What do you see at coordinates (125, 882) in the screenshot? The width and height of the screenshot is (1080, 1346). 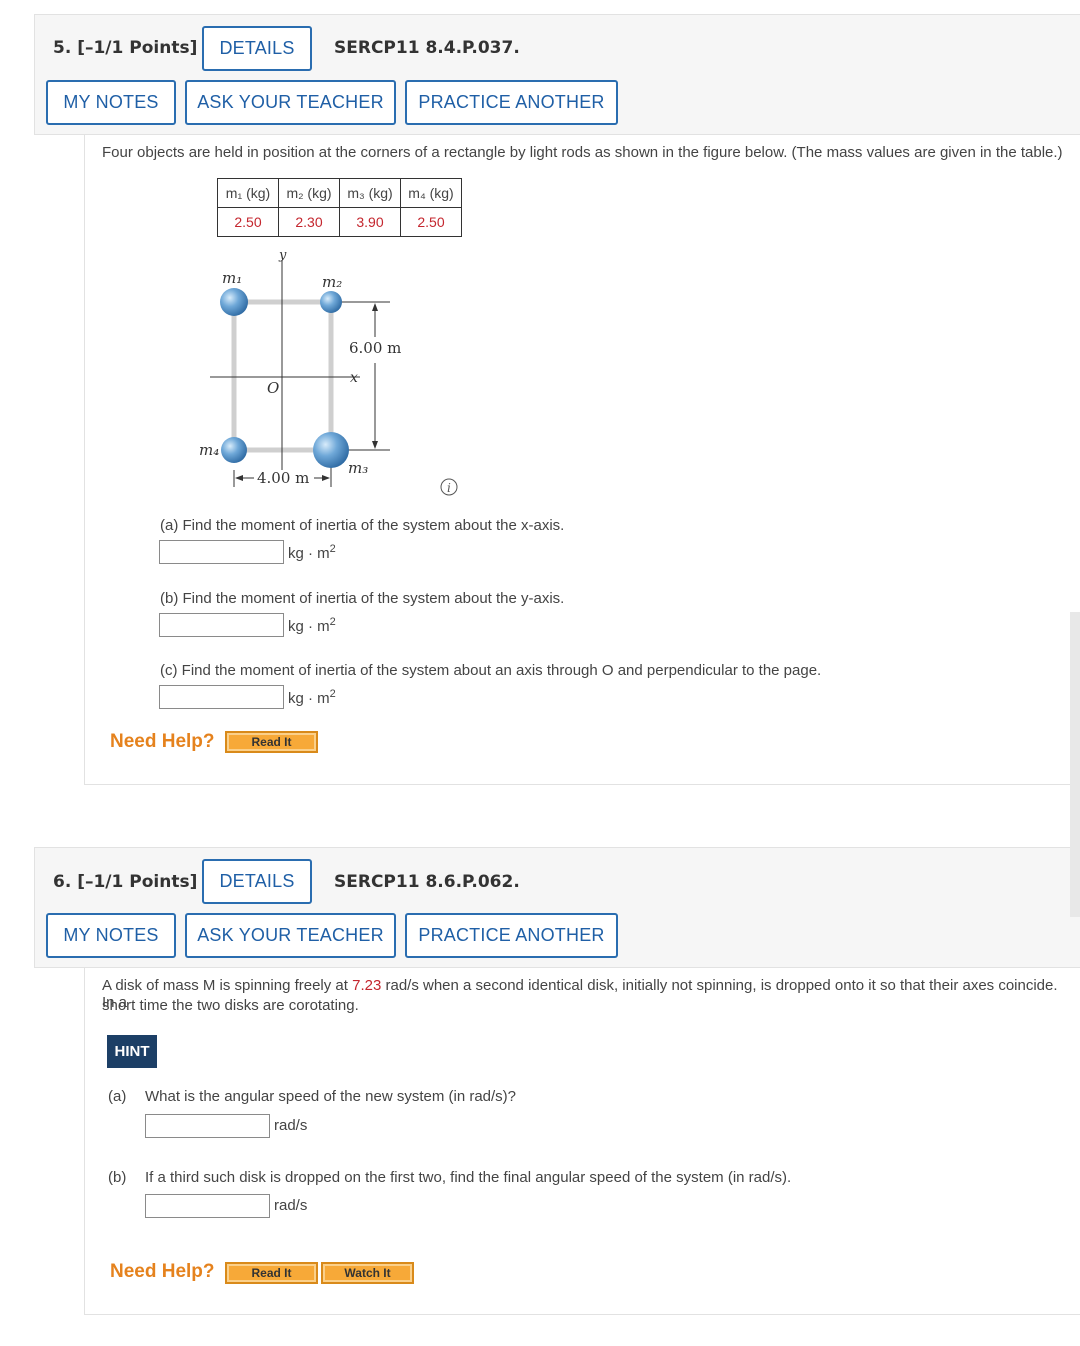 I see `question-number: 6. [–1/1 Points]` at bounding box center [125, 882].